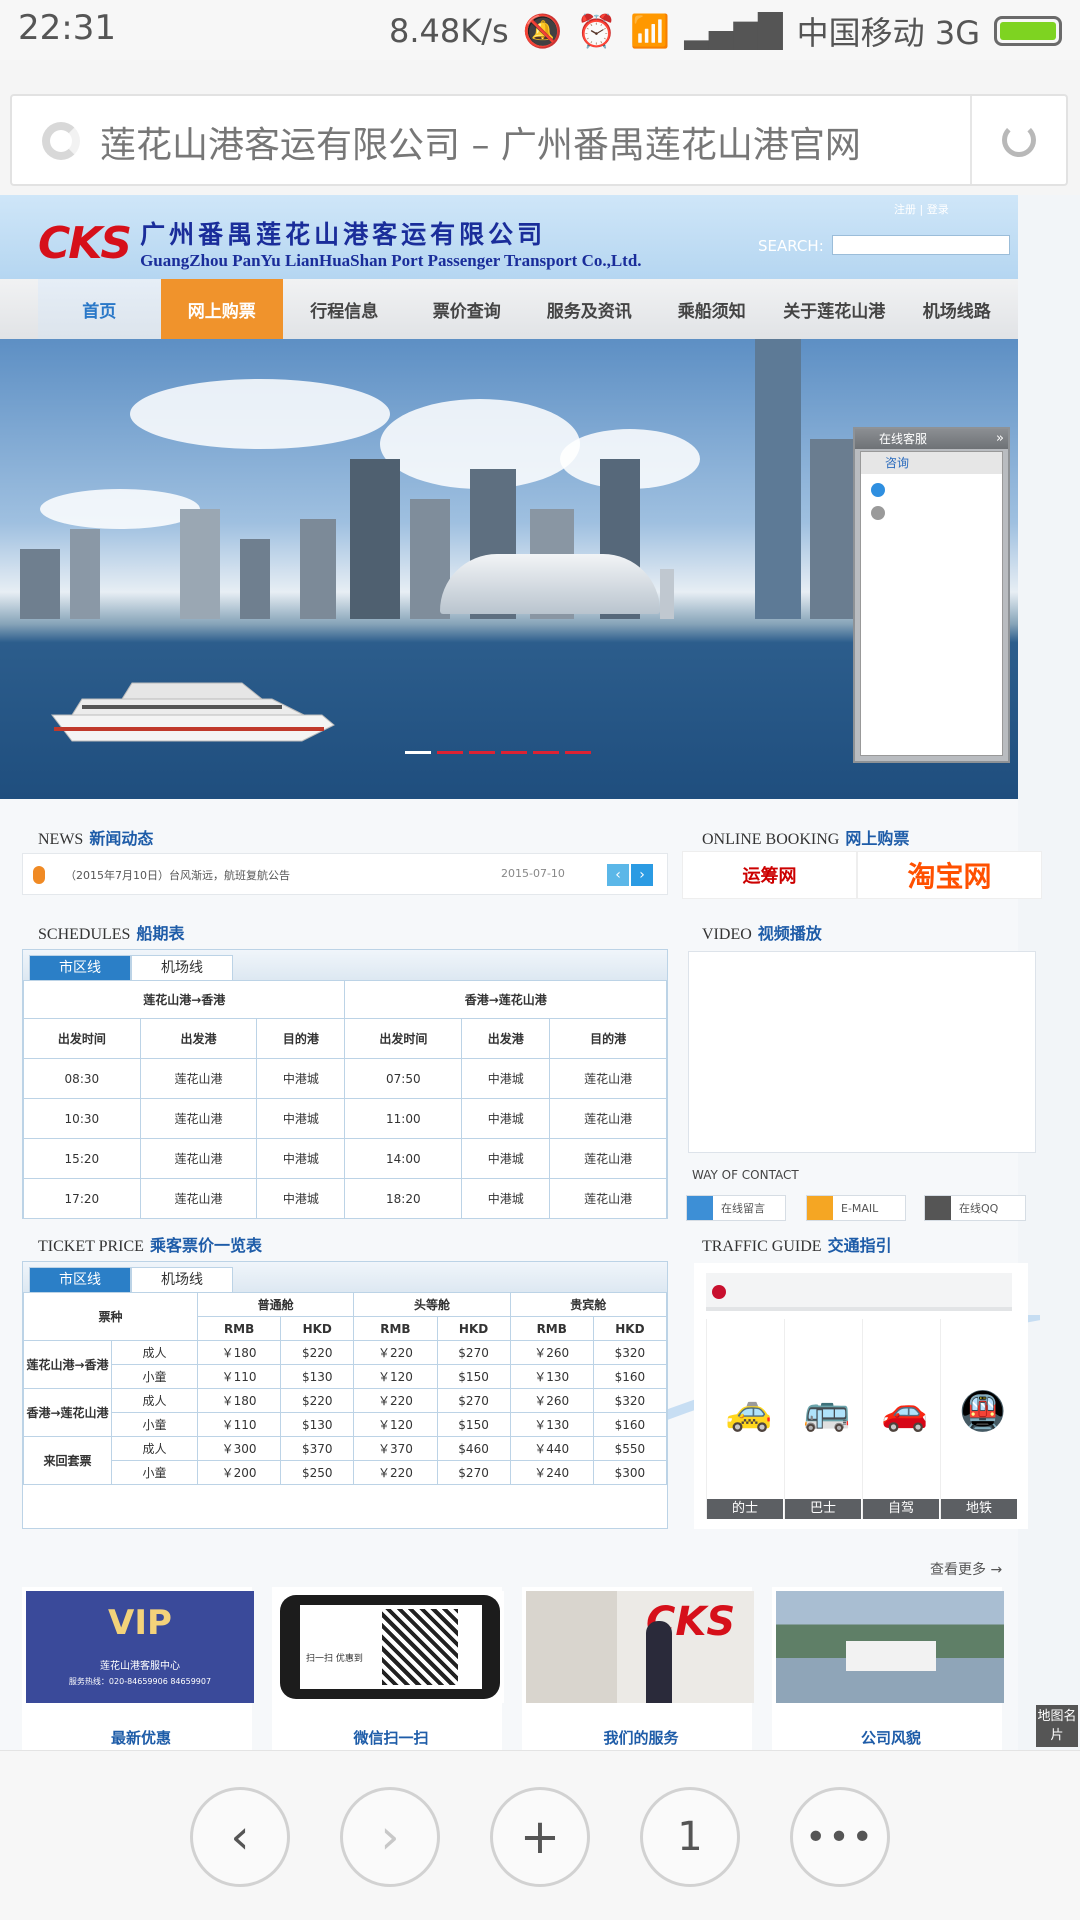 This screenshot has width=1080, height=1920. I want to click on news-next-button: ›, so click(642, 875).